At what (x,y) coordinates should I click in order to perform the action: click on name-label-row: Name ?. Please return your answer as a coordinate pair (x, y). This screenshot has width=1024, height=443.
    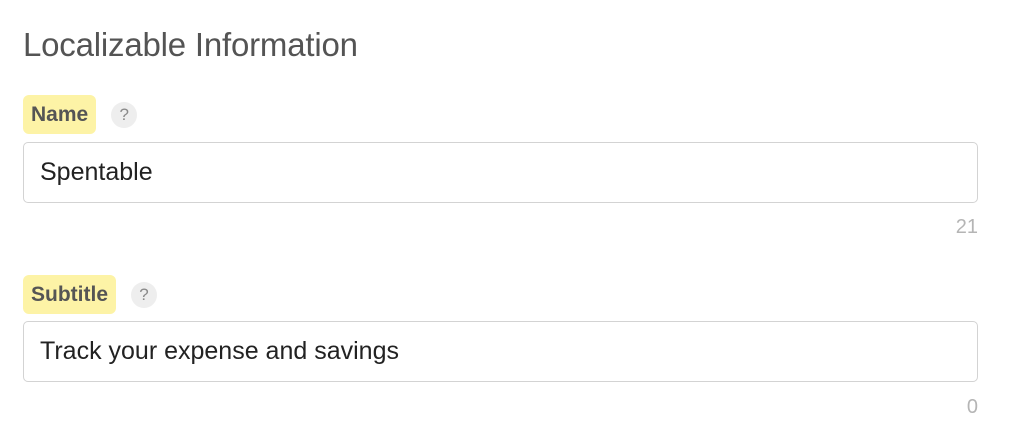
    Looking at the image, I should click on (80, 114).